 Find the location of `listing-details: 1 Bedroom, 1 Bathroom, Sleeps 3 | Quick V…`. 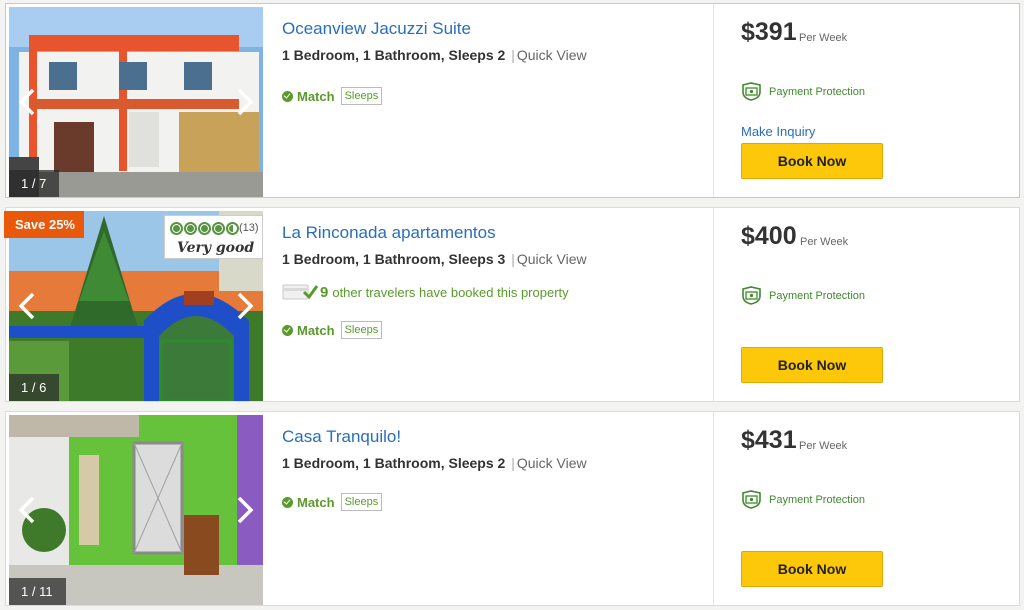

listing-details: 1 Bedroom, 1 Bathroom, Sleeps 3 | Quick V… is located at coordinates (434, 259).